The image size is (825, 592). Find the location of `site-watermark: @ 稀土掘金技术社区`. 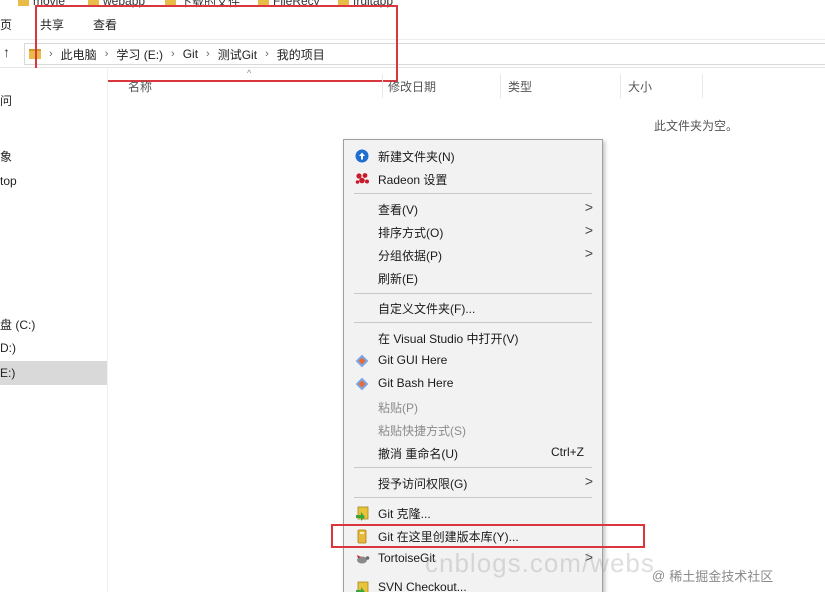

site-watermark: @ 稀土掘金技术社区 is located at coordinates (713, 576).